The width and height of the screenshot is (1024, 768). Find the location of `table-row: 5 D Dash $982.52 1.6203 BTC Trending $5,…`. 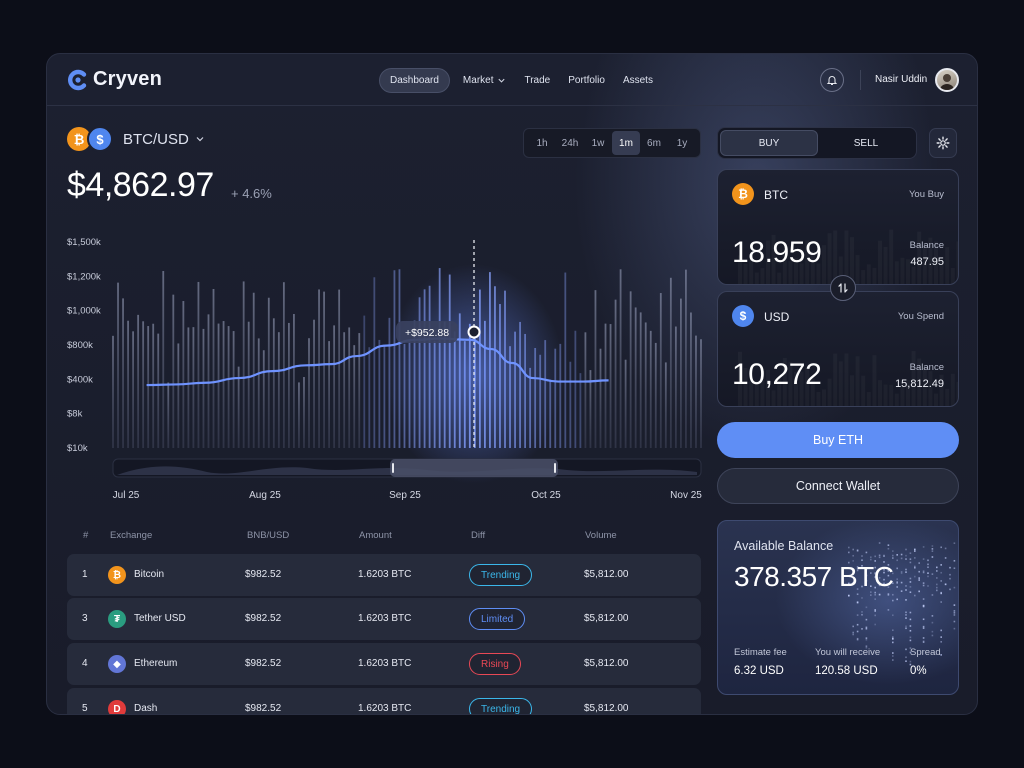

table-row: 5 D Dash $982.52 1.6203 BTC Trending $5,… is located at coordinates (384, 701).